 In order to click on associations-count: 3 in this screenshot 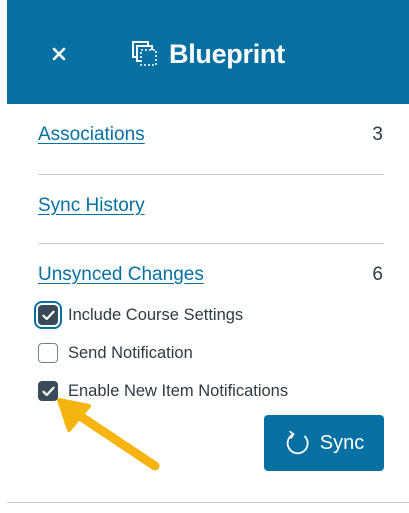, I will do `click(377, 134)`.